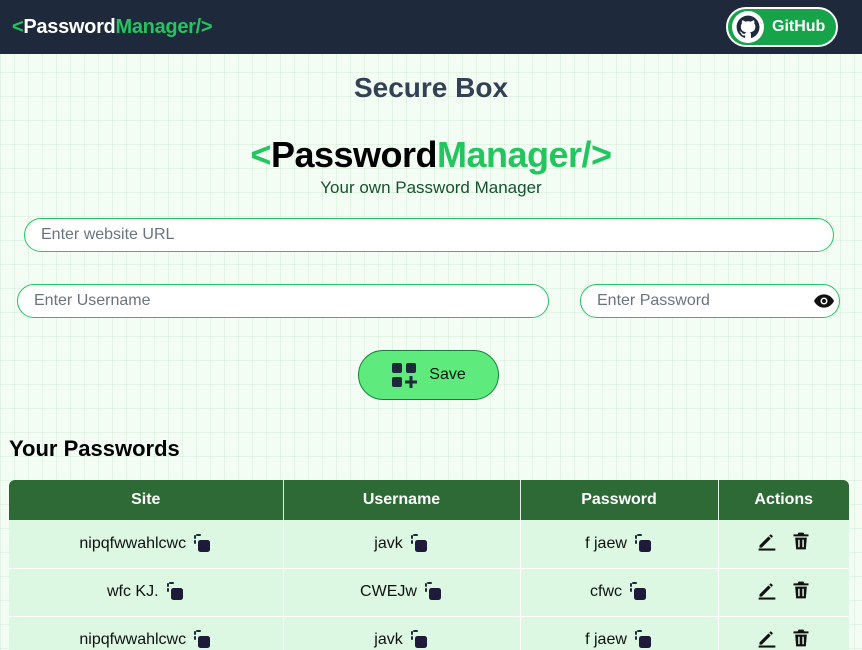 The width and height of the screenshot is (862, 650). I want to click on logo-accent-text: Manager/>, so click(164, 26).